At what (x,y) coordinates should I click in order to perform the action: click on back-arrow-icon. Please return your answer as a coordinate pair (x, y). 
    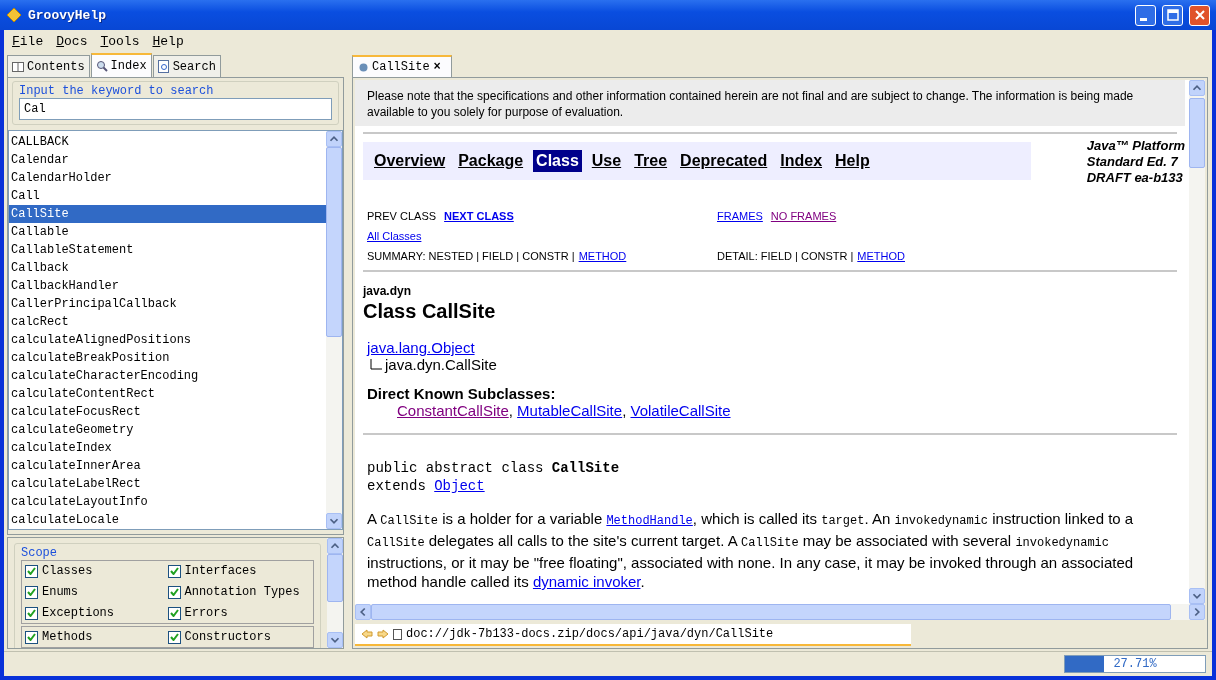
    Looking at the image, I should click on (367, 634).